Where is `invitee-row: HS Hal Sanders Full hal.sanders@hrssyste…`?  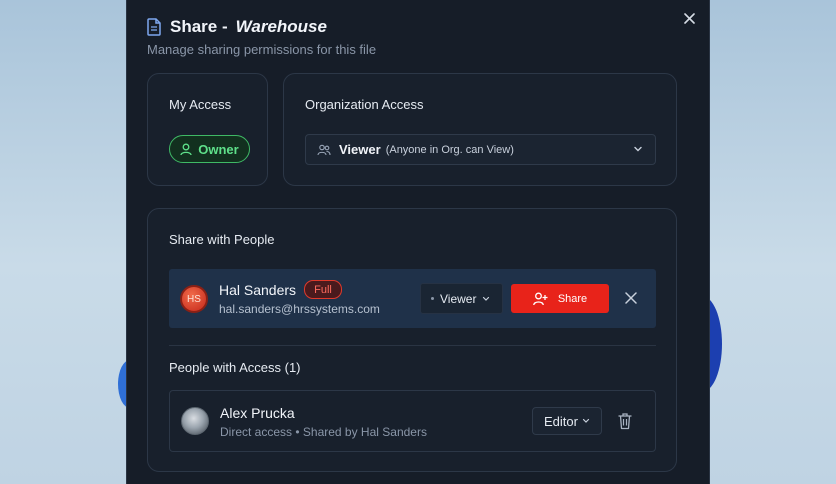 invitee-row: HS Hal Sanders Full hal.sanders@hrssyste… is located at coordinates (412, 298).